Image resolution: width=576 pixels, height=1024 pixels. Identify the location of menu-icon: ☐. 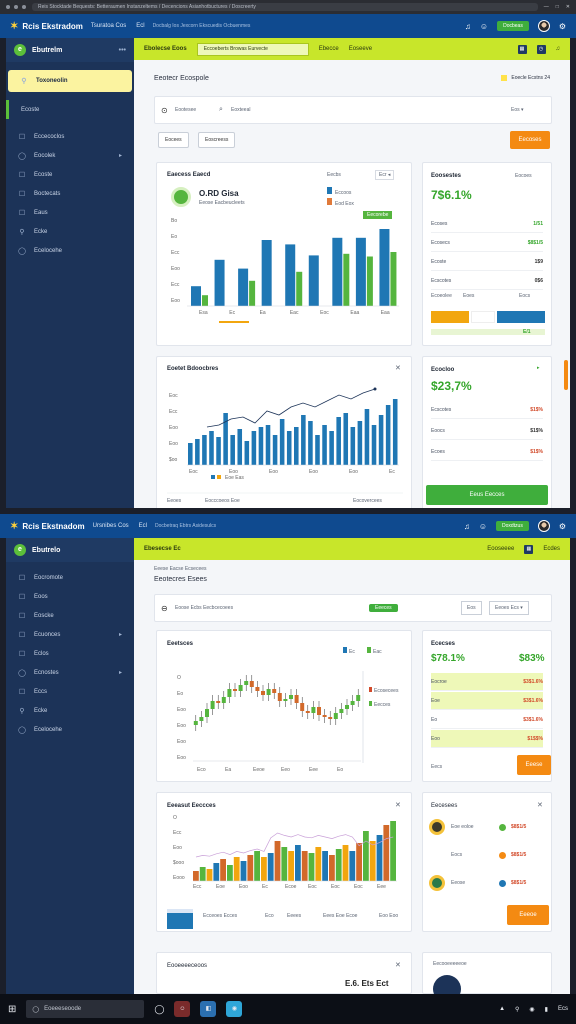
(22, 578).